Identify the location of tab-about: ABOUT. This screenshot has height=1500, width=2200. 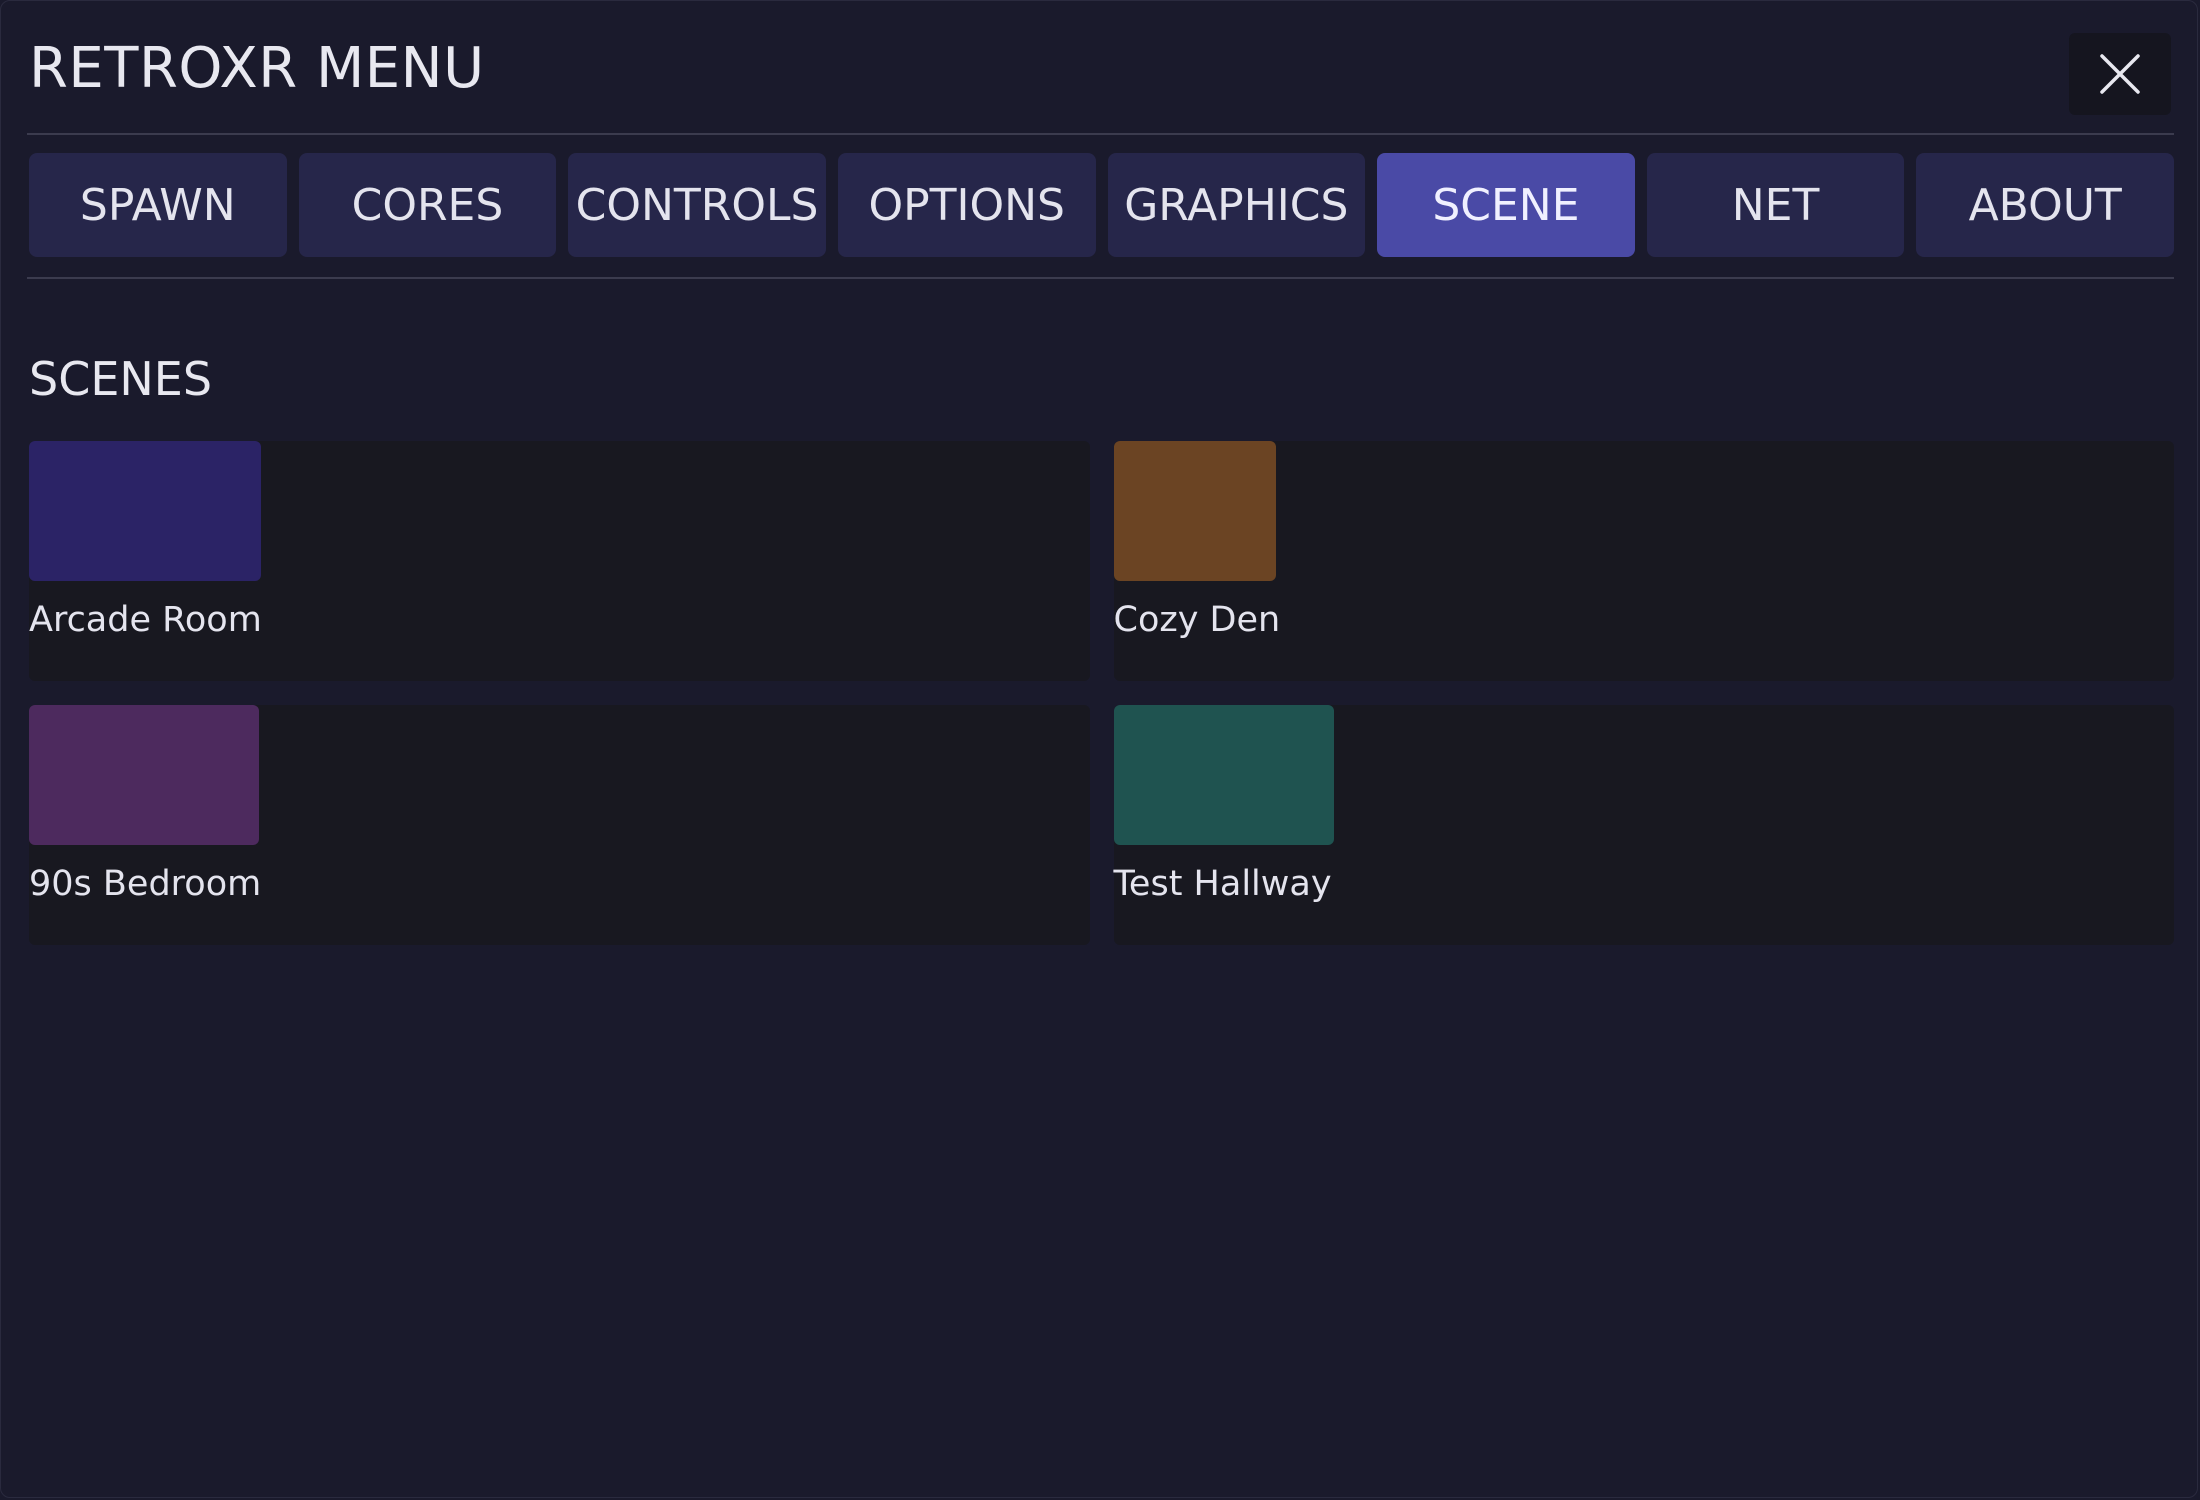
(2045, 205).